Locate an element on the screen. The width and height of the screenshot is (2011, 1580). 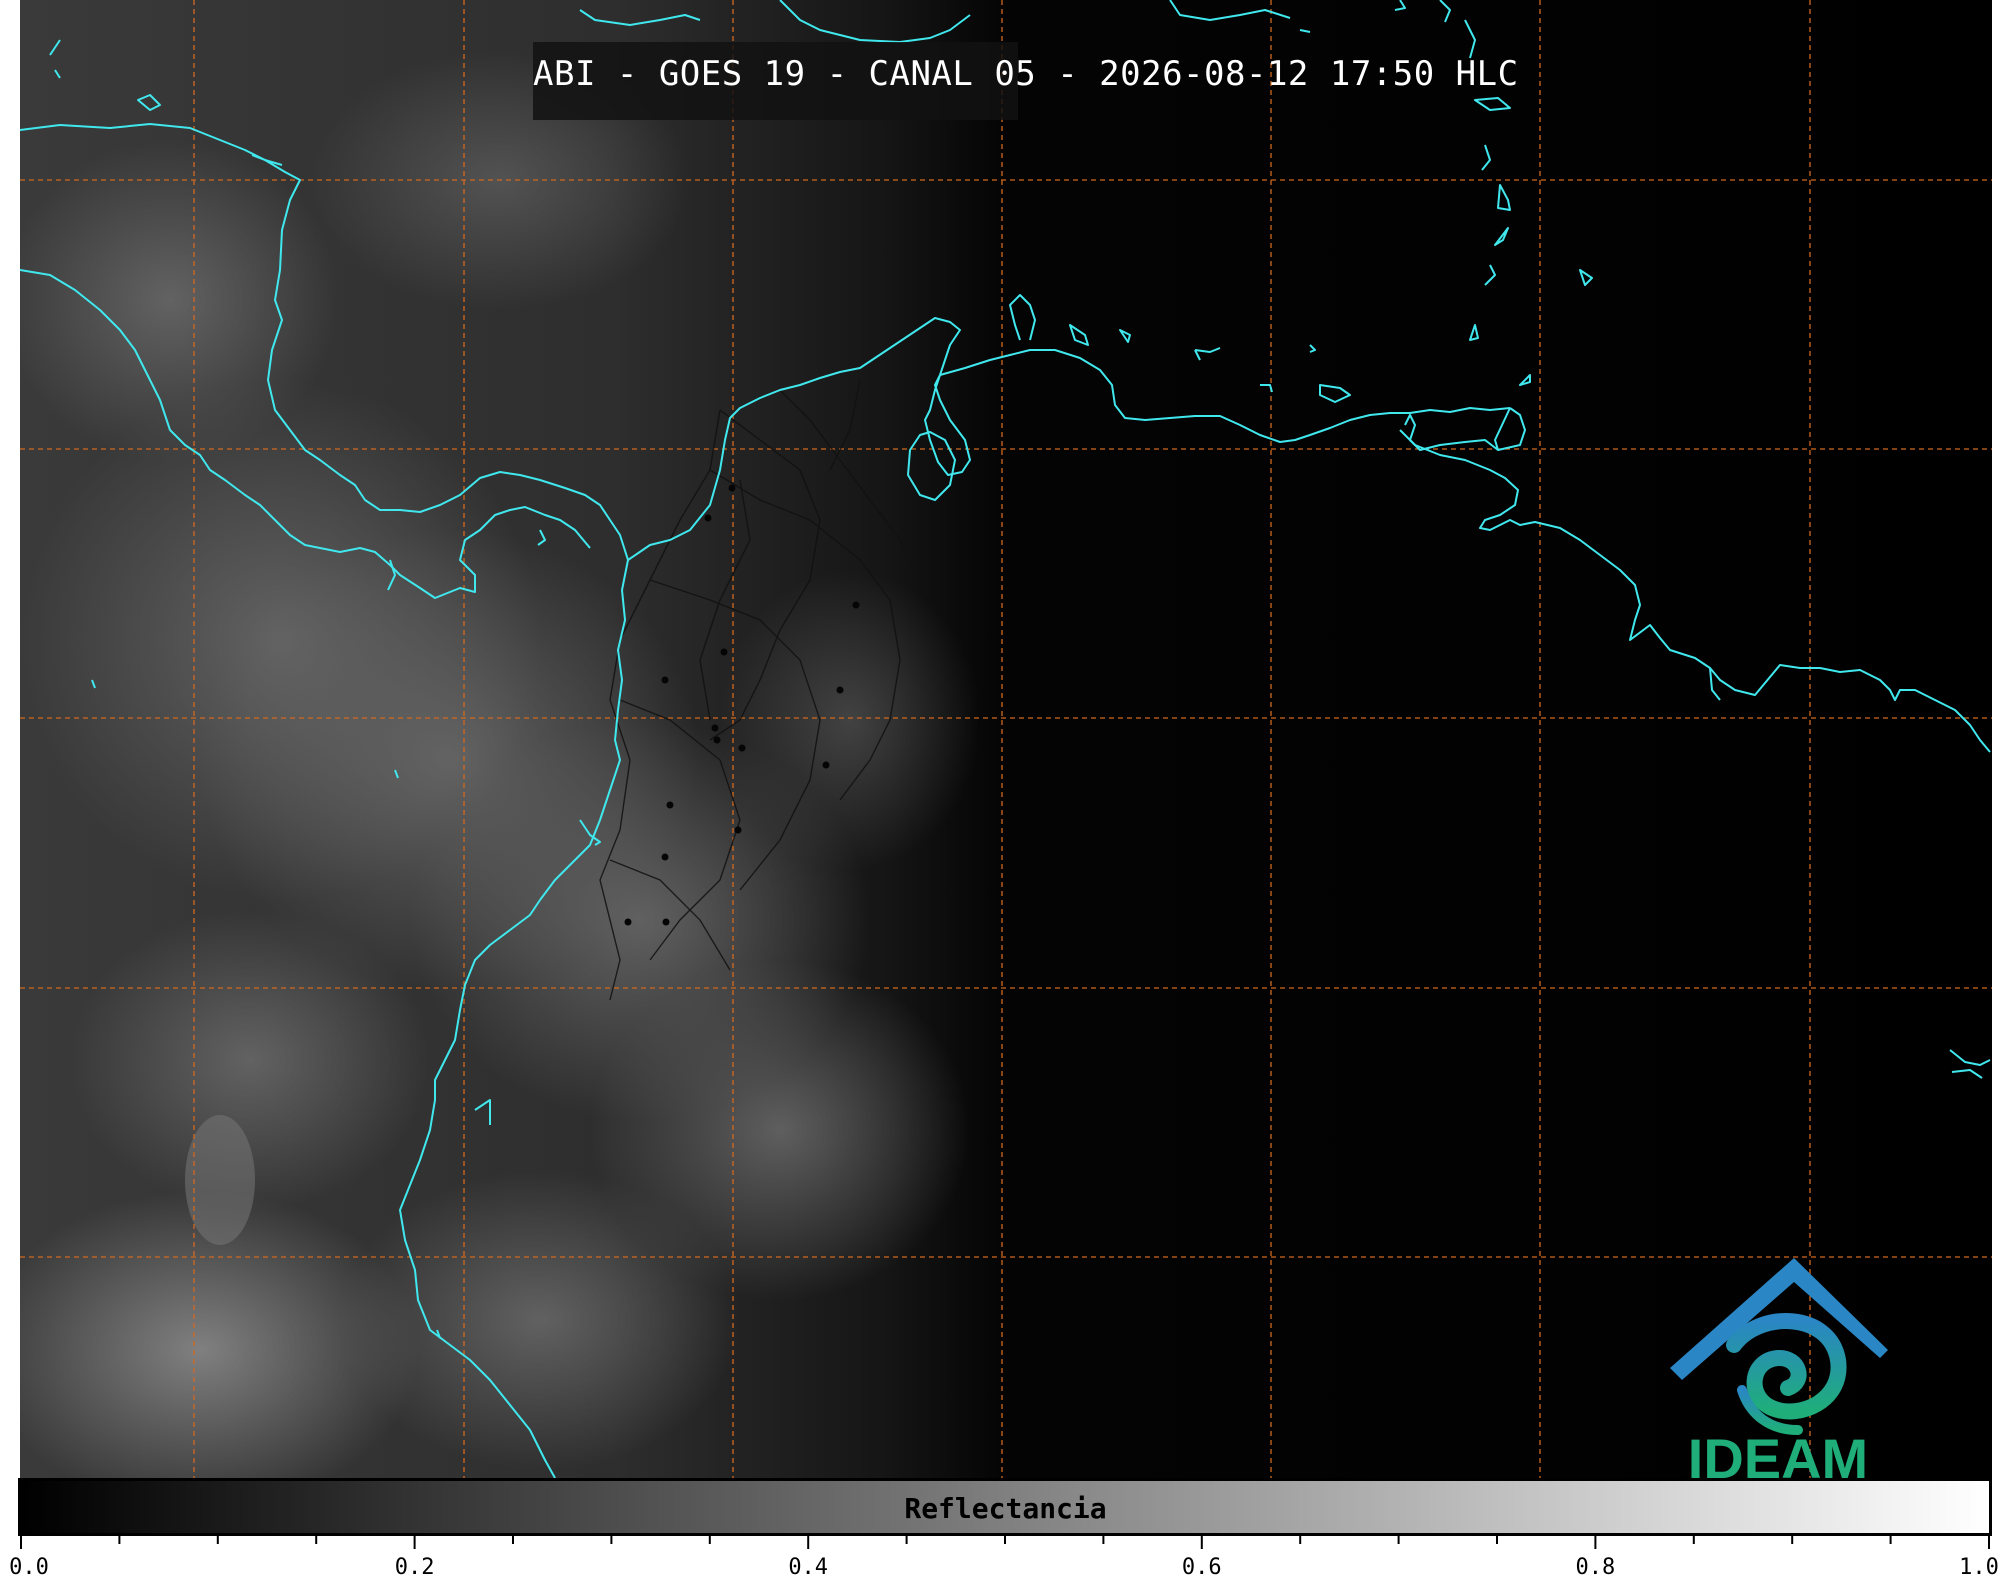
logo-text: IDEAM is located at coordinates (1778, 1453).